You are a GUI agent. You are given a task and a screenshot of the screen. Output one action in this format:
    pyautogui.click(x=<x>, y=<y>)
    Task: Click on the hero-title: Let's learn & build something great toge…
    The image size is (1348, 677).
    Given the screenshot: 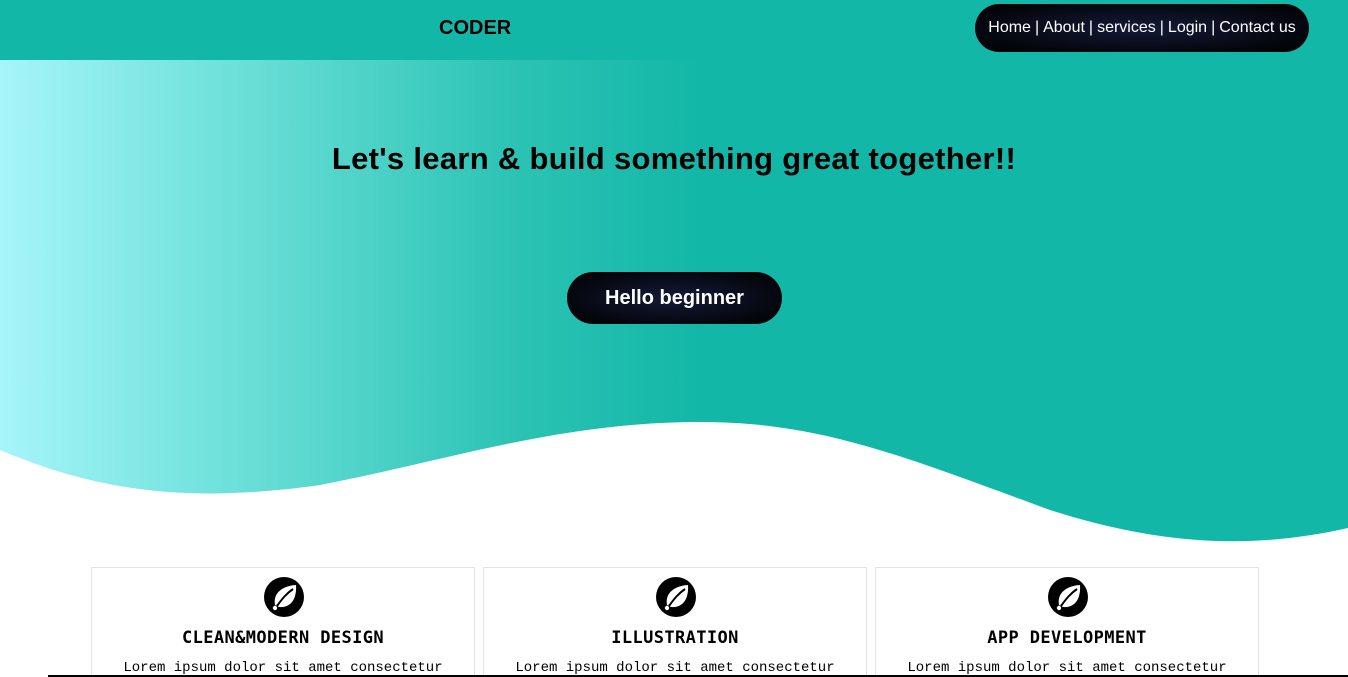 What is the action you would take?
    pyautogui.click(x=674, y=158)
    